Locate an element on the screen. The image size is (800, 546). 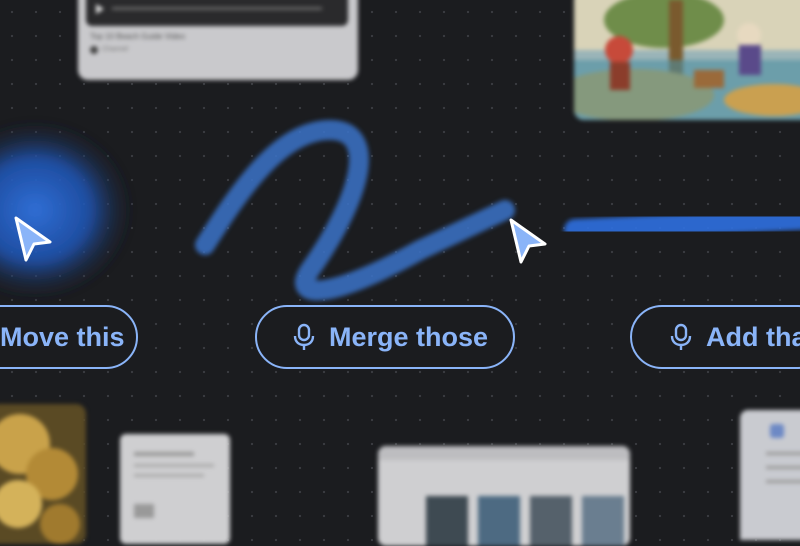
command-label: Move this is located at coordinates (62, 336).